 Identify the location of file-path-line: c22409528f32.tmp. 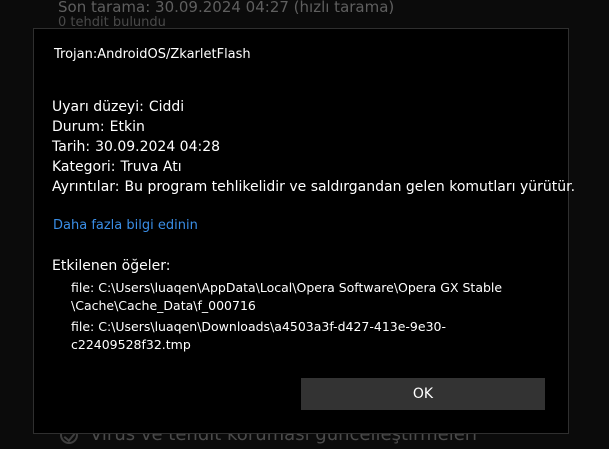
(131, 344).